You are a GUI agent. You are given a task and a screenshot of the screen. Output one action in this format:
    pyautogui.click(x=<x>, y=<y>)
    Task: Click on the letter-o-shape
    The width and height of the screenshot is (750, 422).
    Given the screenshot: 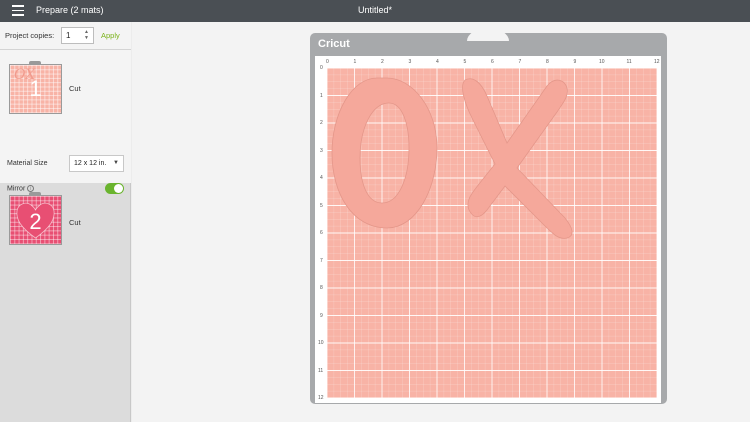 What is the action you would take?
    pyautogui.click(x=384, y=153)
    